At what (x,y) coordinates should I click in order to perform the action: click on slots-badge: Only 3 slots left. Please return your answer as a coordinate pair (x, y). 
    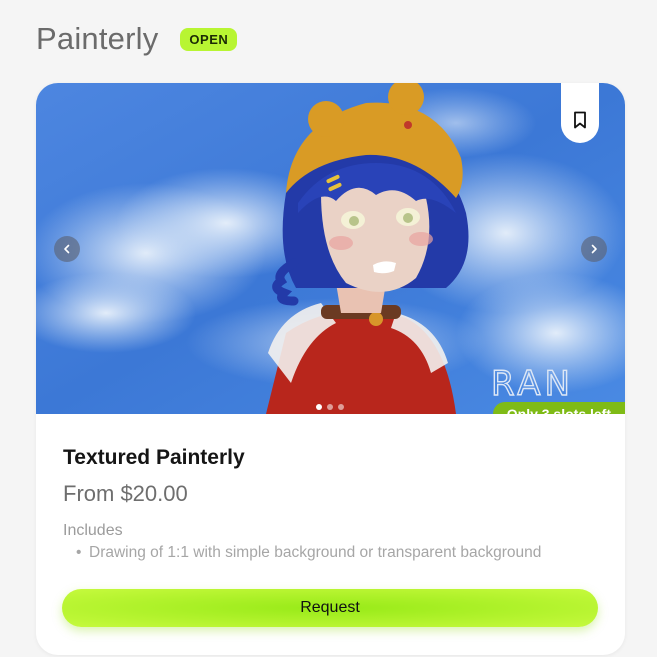
    Looking at the image, I should click on (558, 408).